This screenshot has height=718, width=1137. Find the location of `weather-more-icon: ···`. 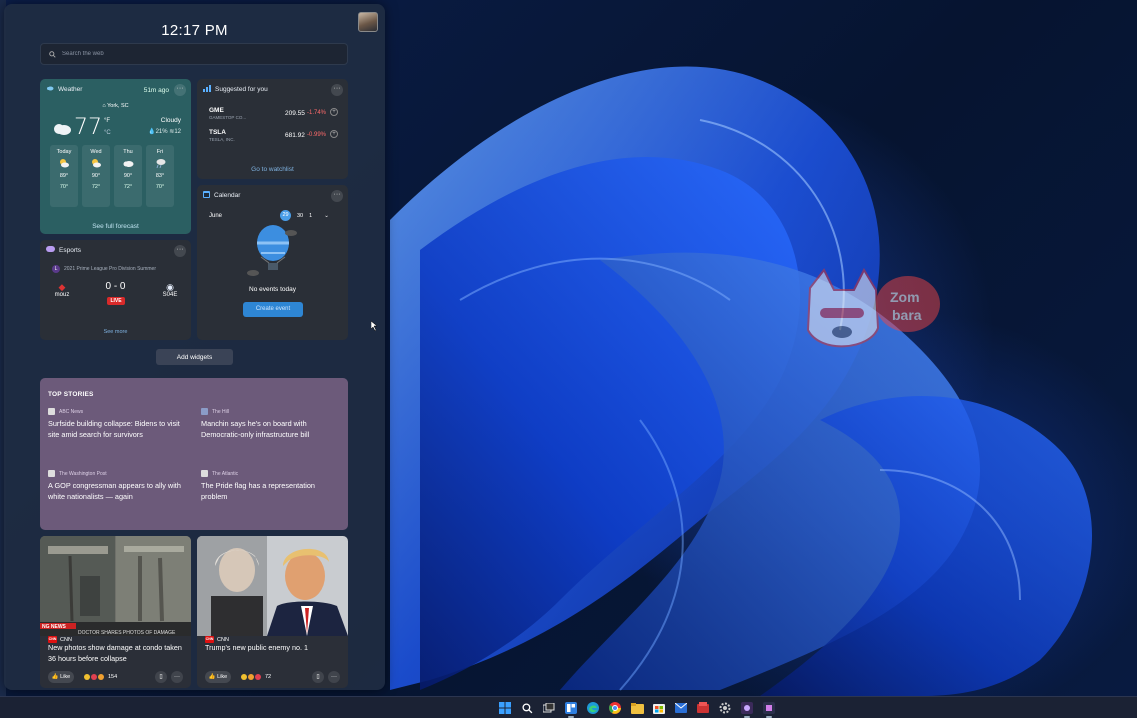

weather-more-icon: ··· is located at coordinates (180, 90).